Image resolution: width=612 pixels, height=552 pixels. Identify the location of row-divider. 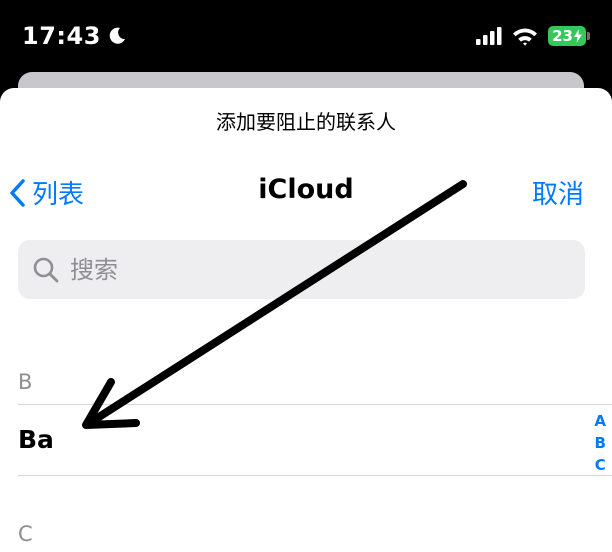
(315, 475).